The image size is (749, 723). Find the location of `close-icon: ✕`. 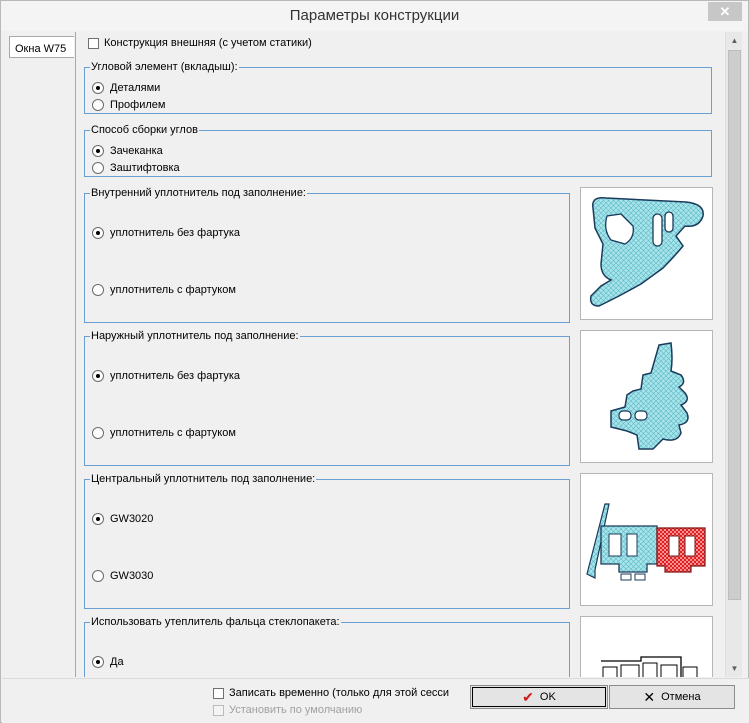

close-icon: ✕ is located at coordinates (725, 11).